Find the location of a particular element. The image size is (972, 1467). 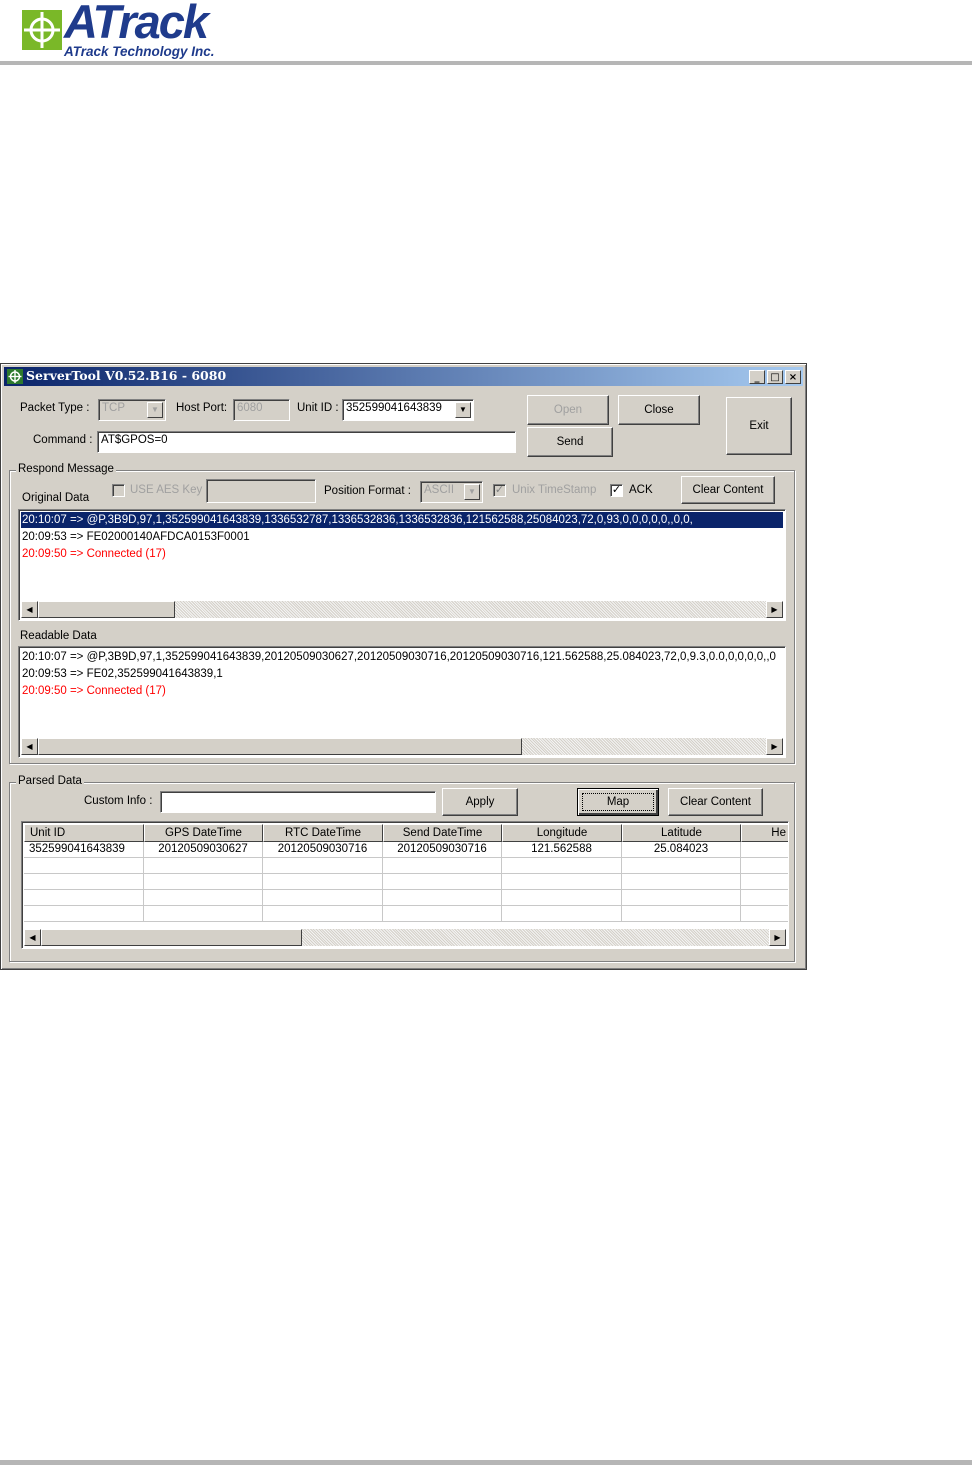

unit-id-select: 352599041643839 ▼ is located at coordinates (408, 410).